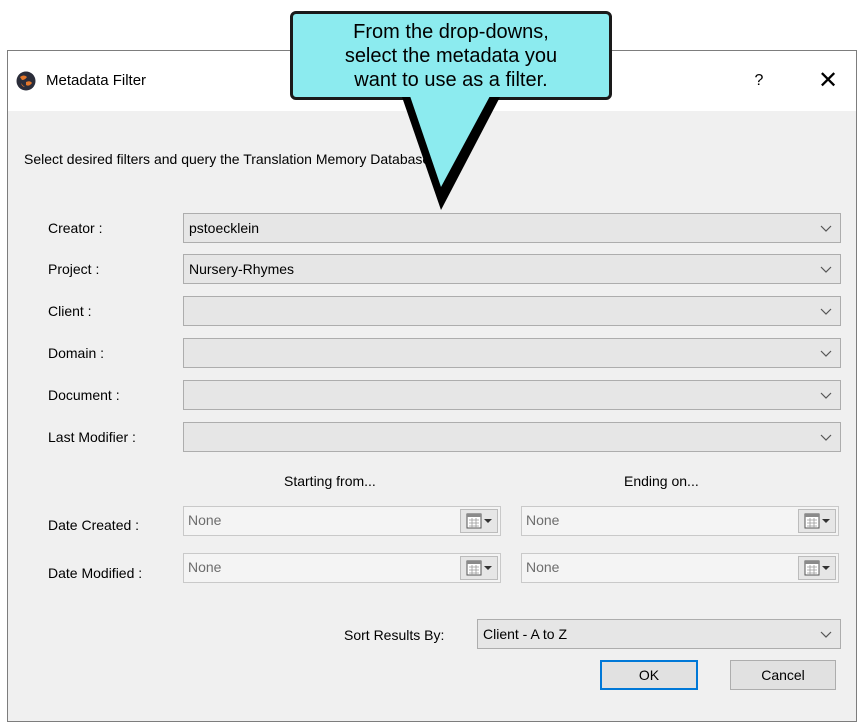 Image resolution: width=858 pixels, height=723 pixels. I want to click on creator-label: Creator :, so click(75, 228).